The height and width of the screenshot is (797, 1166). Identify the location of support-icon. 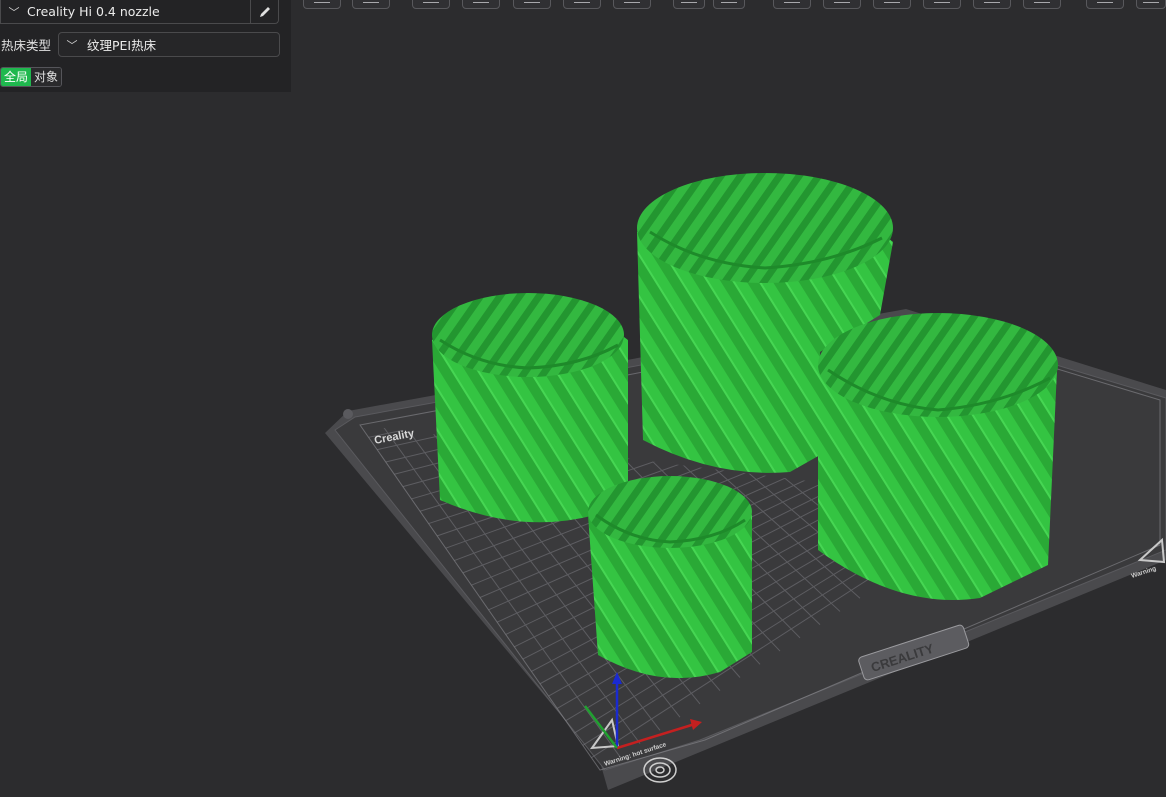
(892, 4).